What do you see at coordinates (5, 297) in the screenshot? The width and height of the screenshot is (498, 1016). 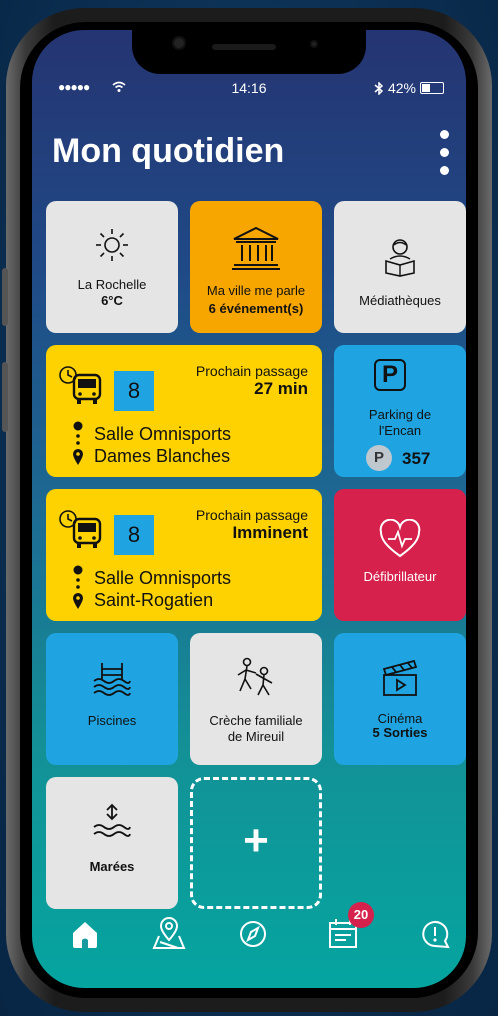 I see `volume-up-button` at bounding box center [5, 297].